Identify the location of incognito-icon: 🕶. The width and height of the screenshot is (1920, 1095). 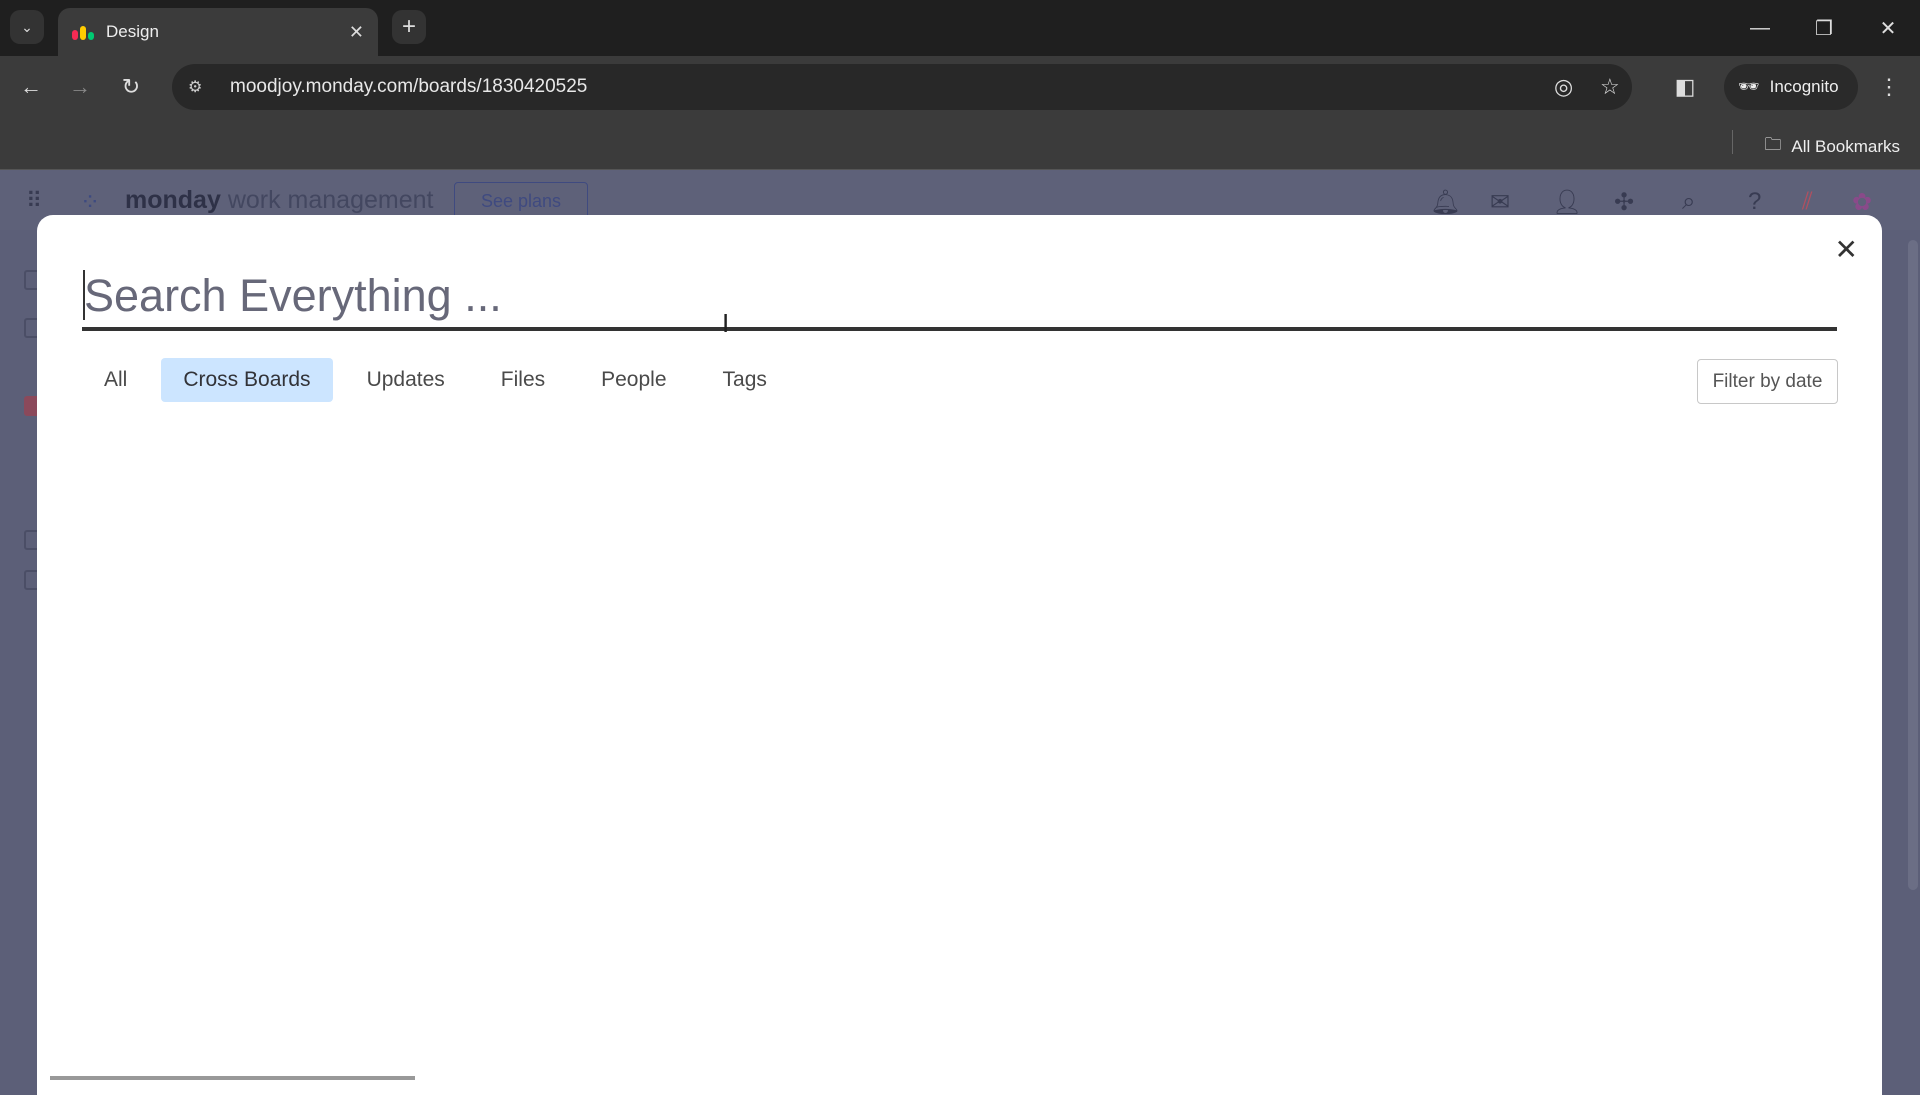
(1749, 86).